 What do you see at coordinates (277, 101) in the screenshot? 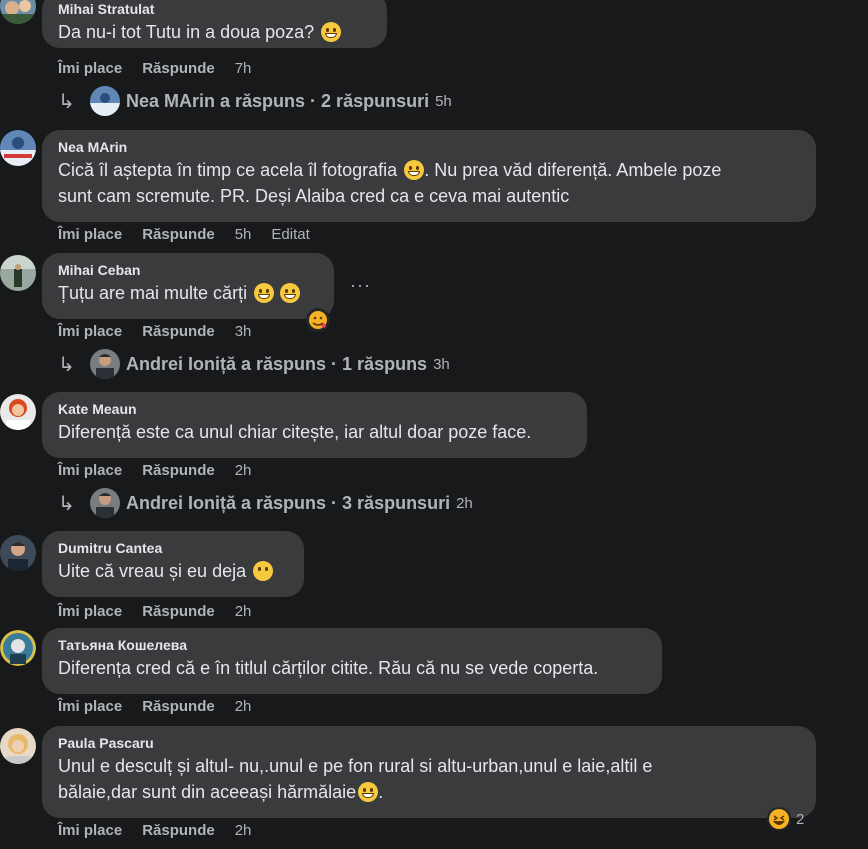
I see `replies-summary: Nea MArin a răspuns · 2 răspunsuri` at bounding box center [277, 101].